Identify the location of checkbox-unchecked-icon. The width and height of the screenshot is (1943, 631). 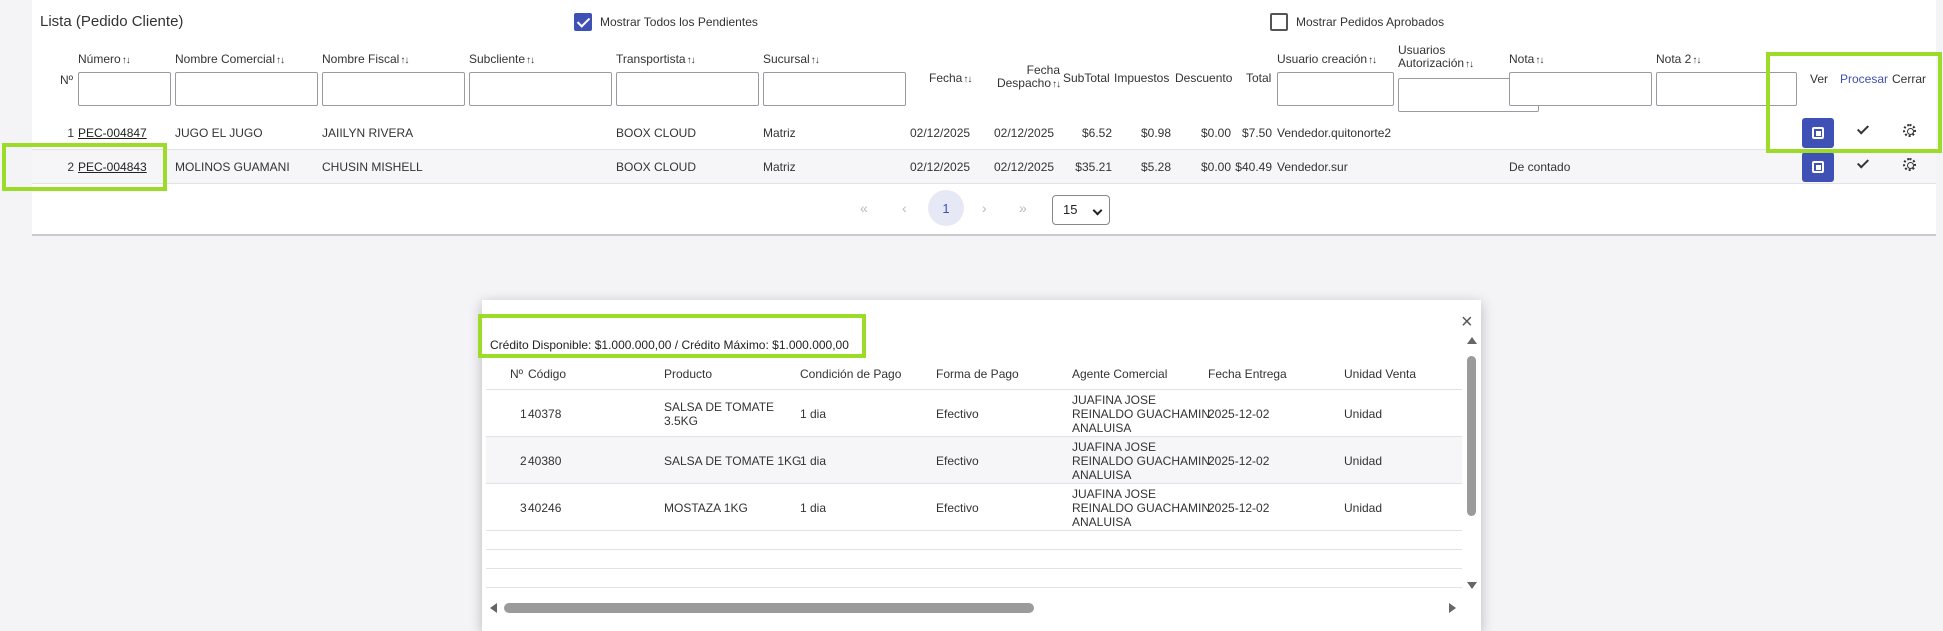
(1279, 22).